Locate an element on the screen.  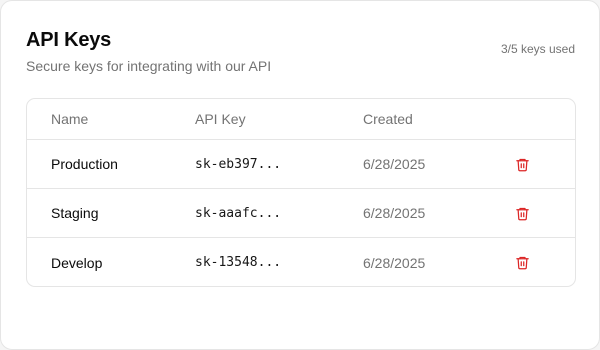
page-title: API Keys is located at coordinates (69, 40).